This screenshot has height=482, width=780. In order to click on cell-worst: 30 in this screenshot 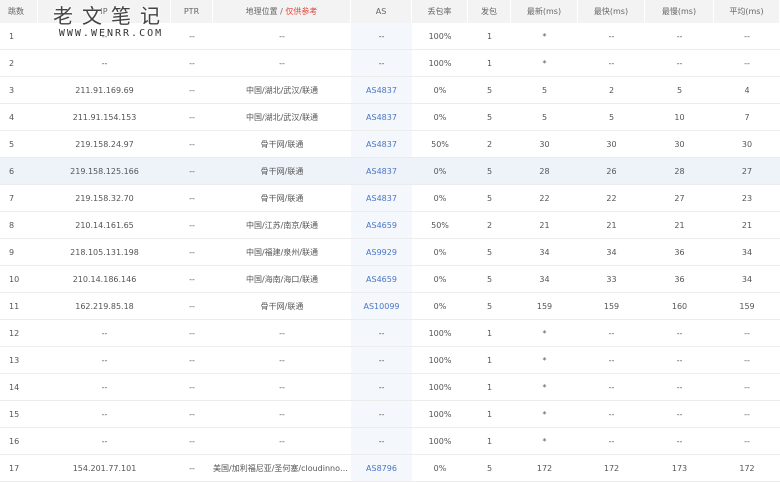, I will do `click(679, 144)`.